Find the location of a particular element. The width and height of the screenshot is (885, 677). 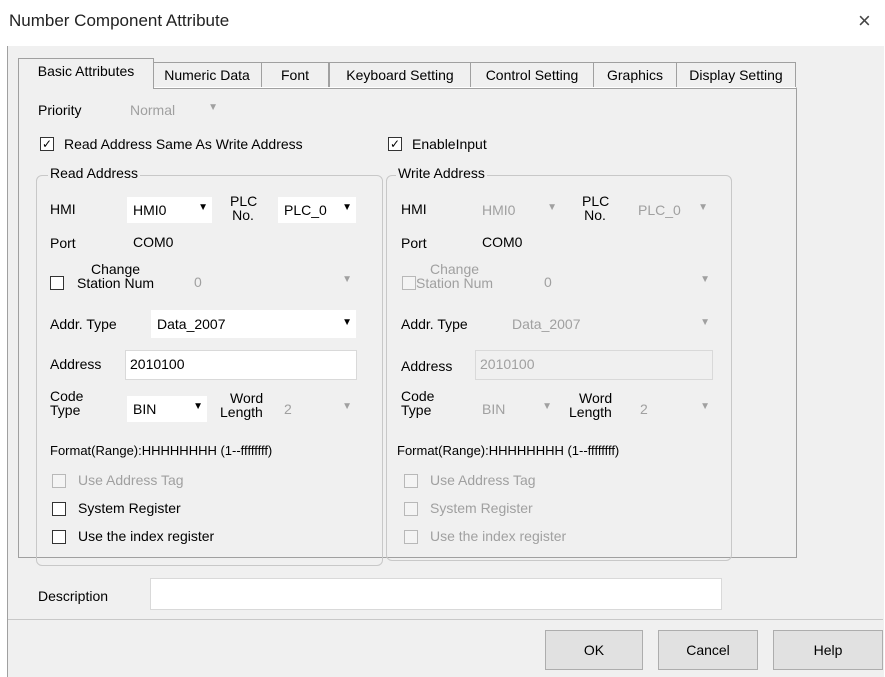

write-change-label-line1: Change is located at coordinates (455, 269).